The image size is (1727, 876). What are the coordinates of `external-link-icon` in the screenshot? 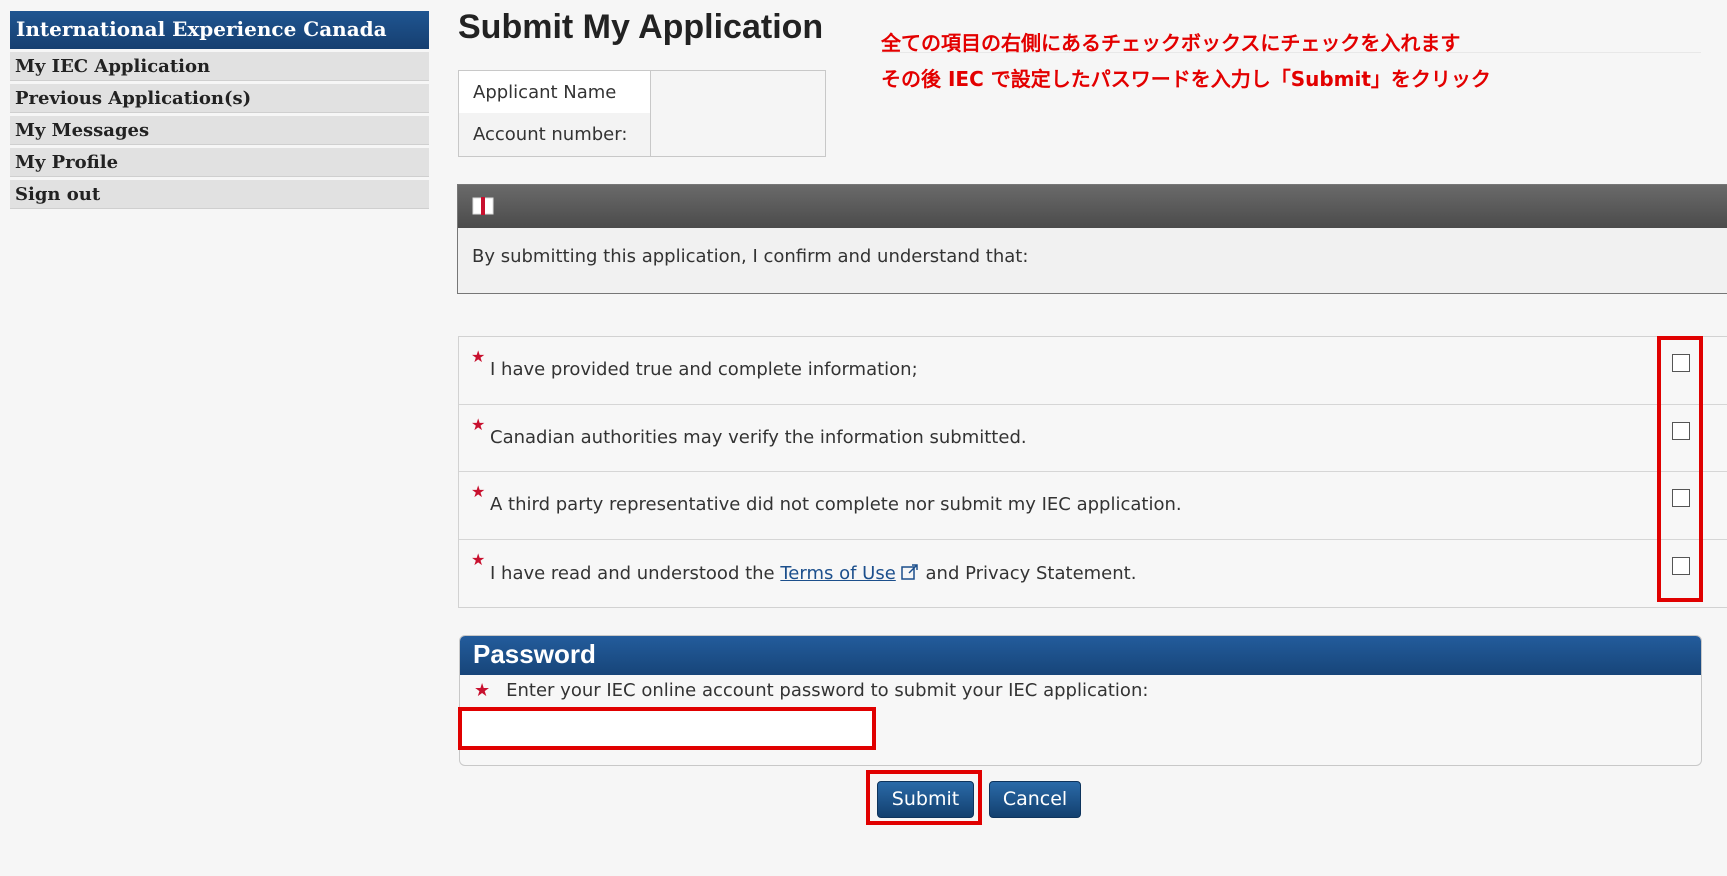 It's located at (910, 572).